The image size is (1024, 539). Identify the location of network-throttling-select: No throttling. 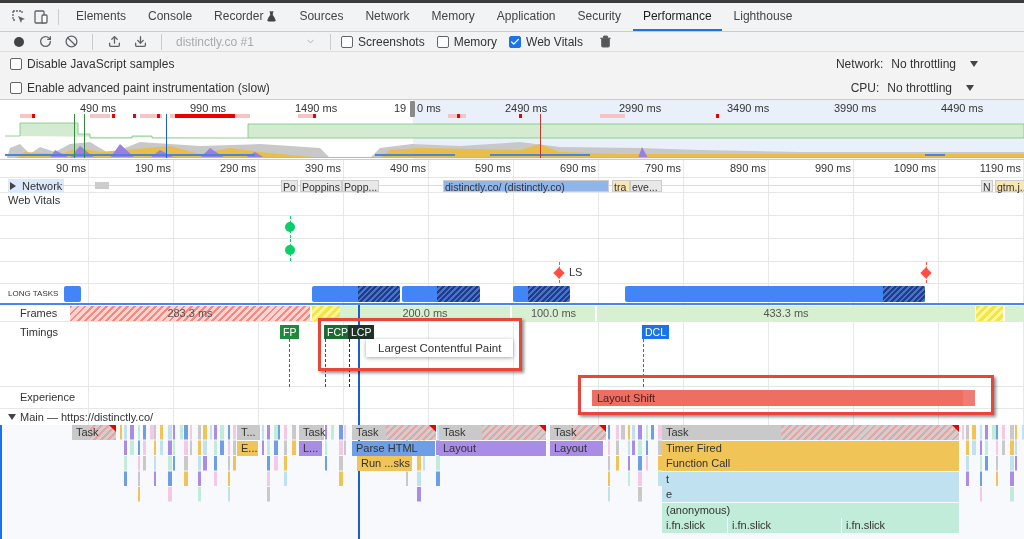
(934, 64).